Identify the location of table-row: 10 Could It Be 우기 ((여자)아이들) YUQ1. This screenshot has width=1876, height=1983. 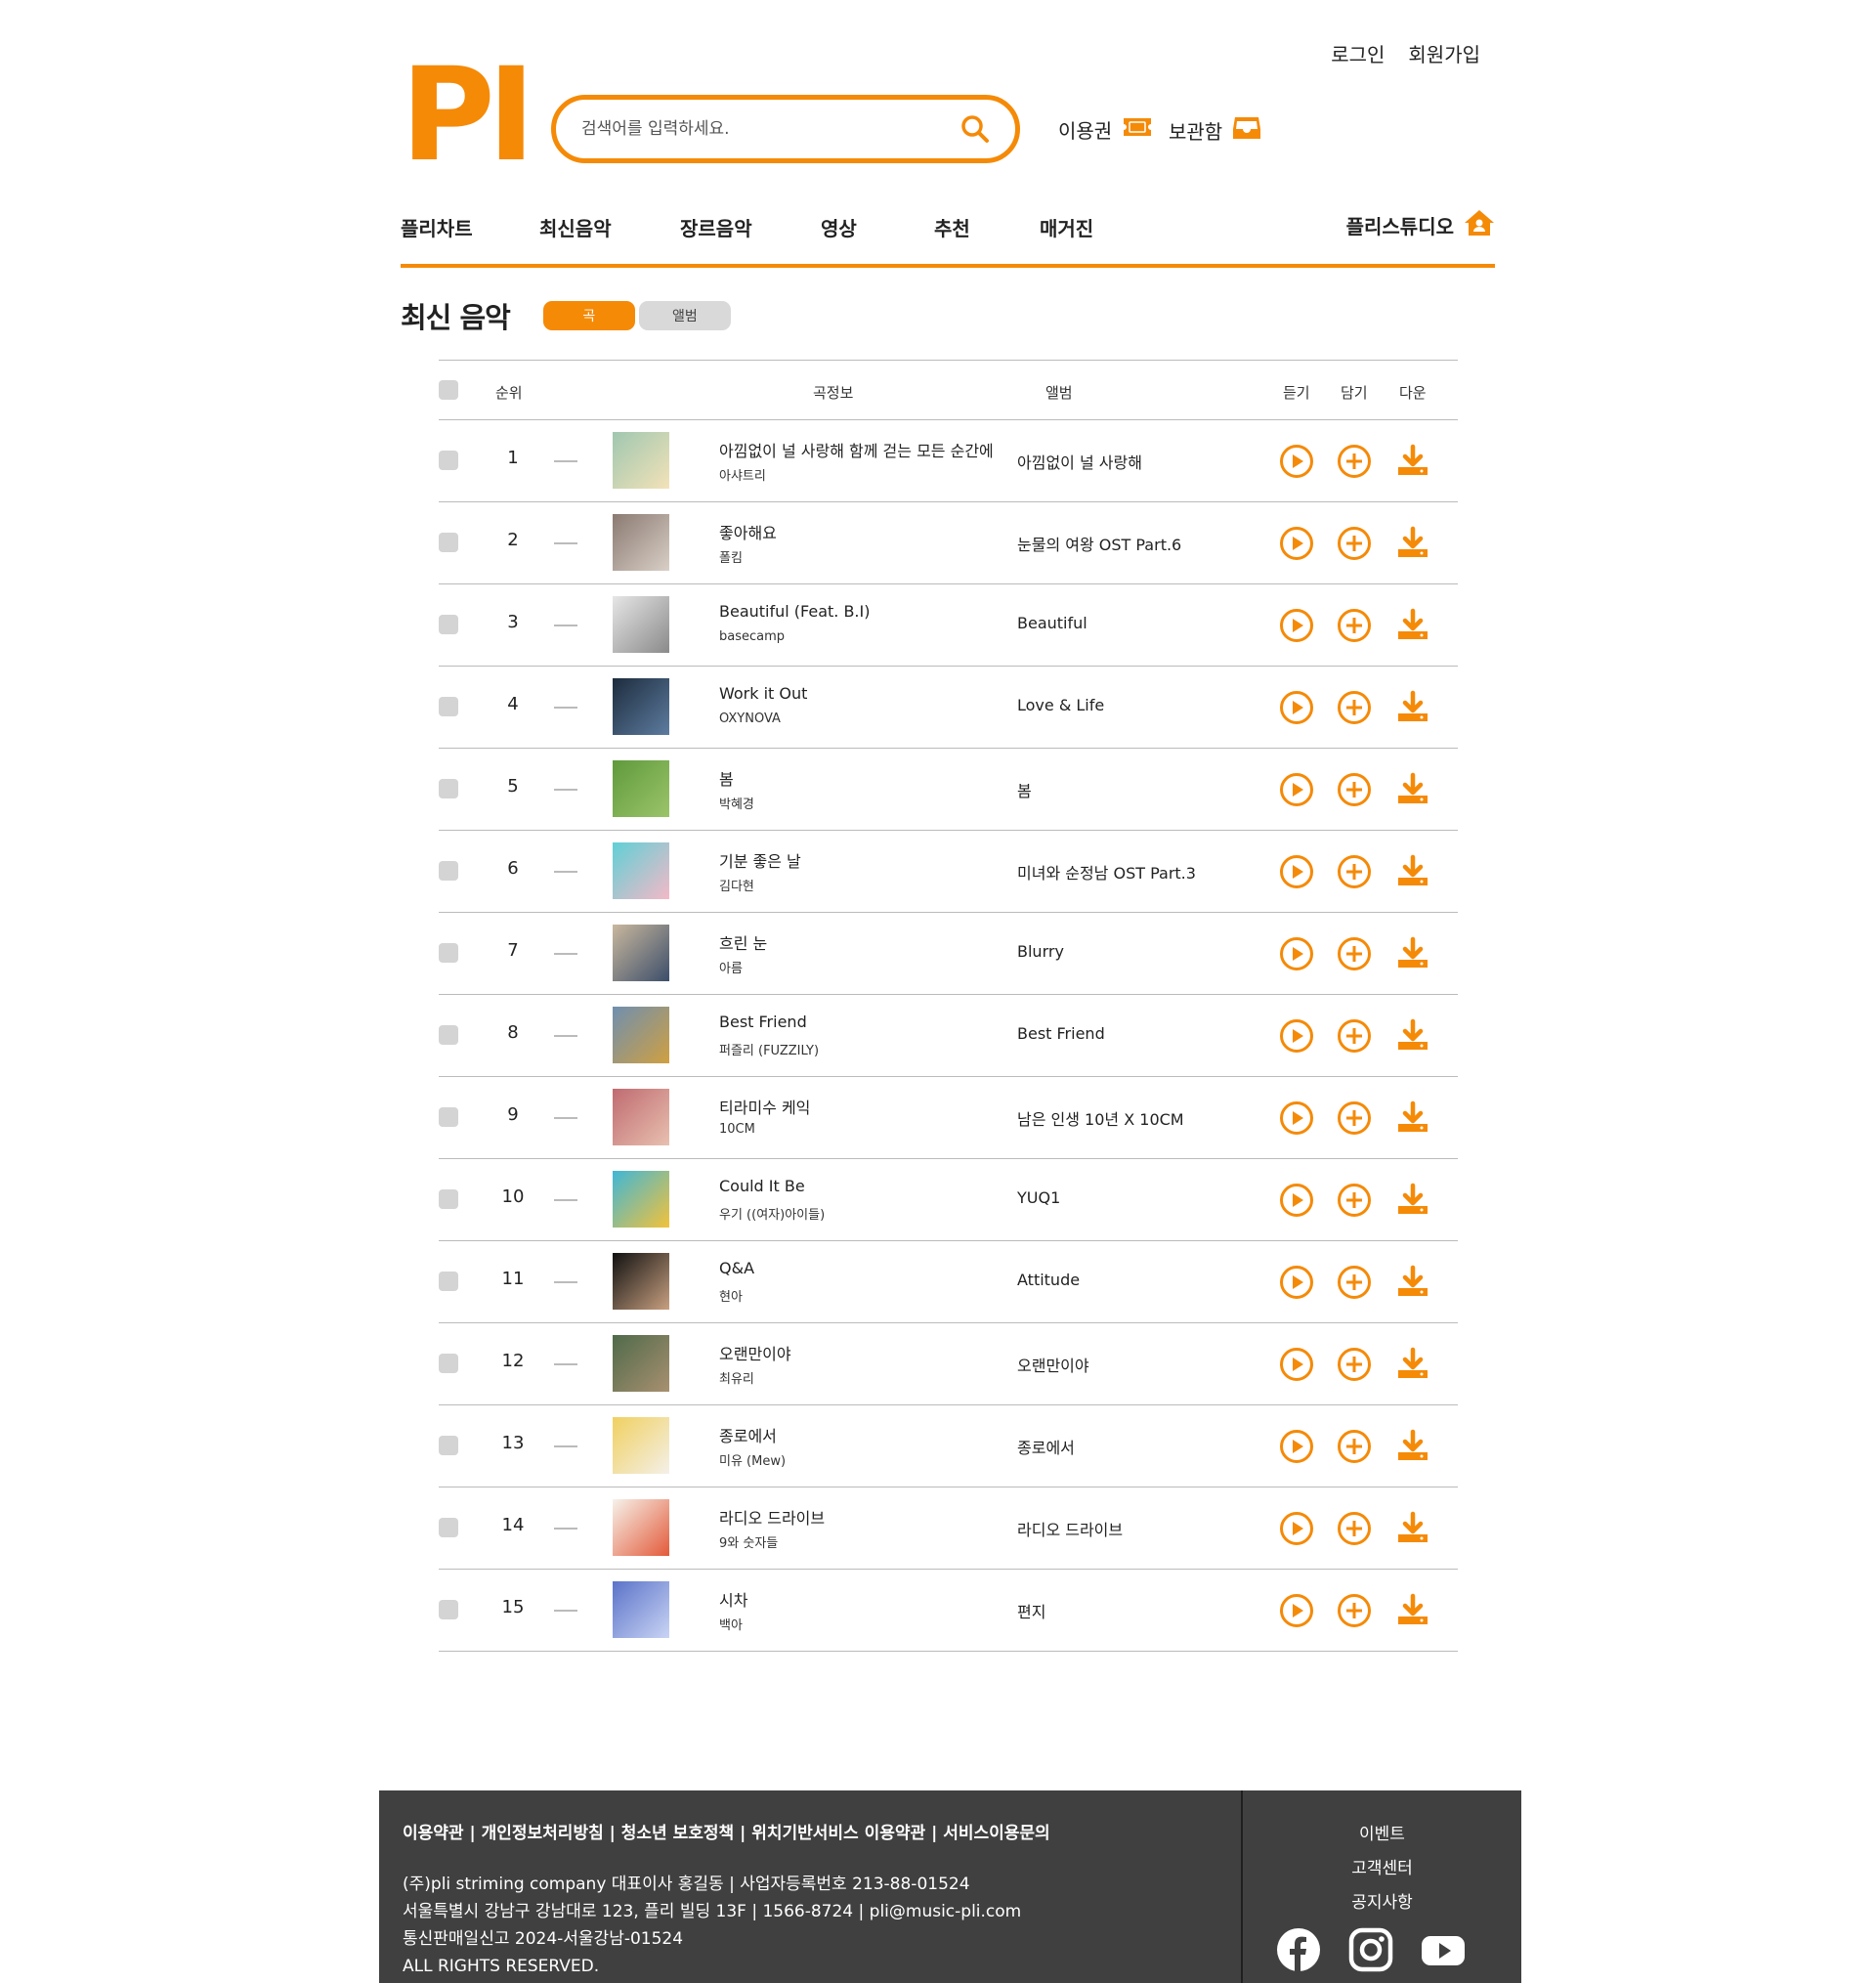
(948, 1200).